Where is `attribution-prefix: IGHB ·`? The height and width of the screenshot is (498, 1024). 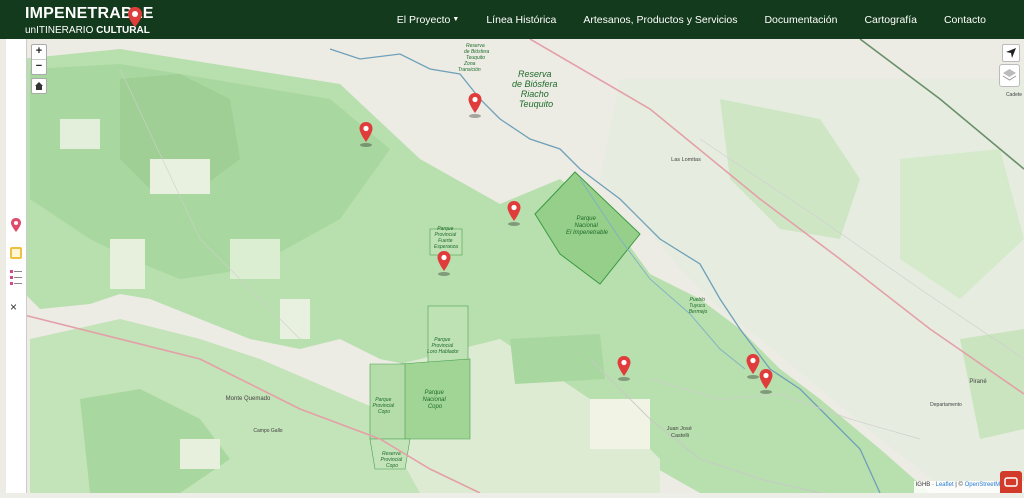 attribution-prefix: IGHB · is located at coordinates (925, 485).